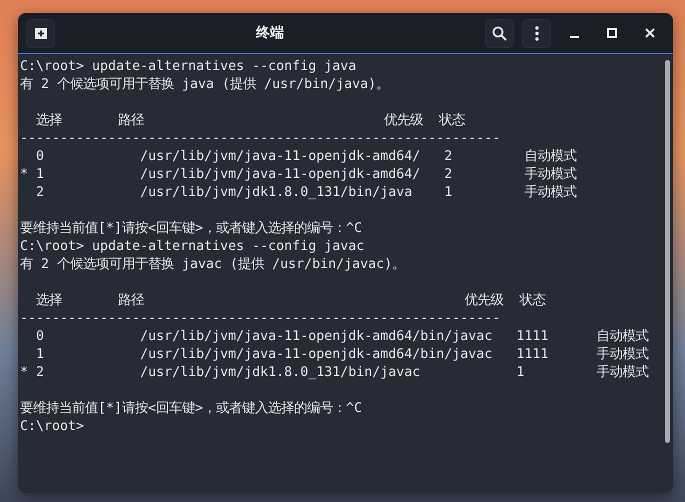 Image resolution: width=685 pixels, height=502 pixels. Describe the element at coordinates (612, 33) in the screenshot. I see `maximize-icon` at that location.